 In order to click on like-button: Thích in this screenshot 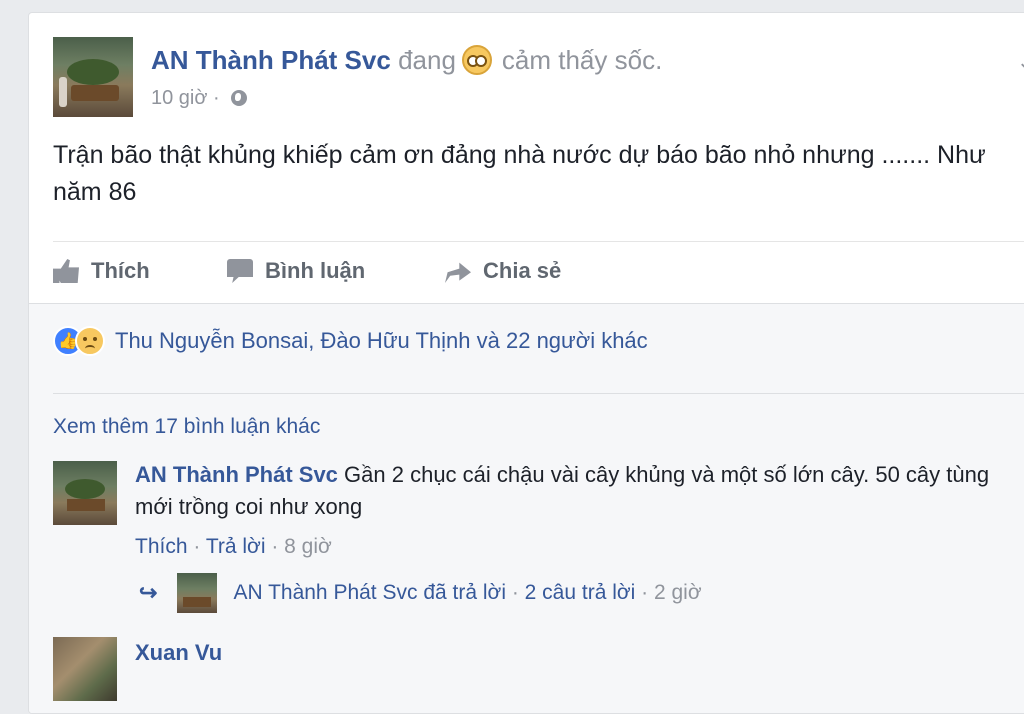, I will do `click(101, 271)`.